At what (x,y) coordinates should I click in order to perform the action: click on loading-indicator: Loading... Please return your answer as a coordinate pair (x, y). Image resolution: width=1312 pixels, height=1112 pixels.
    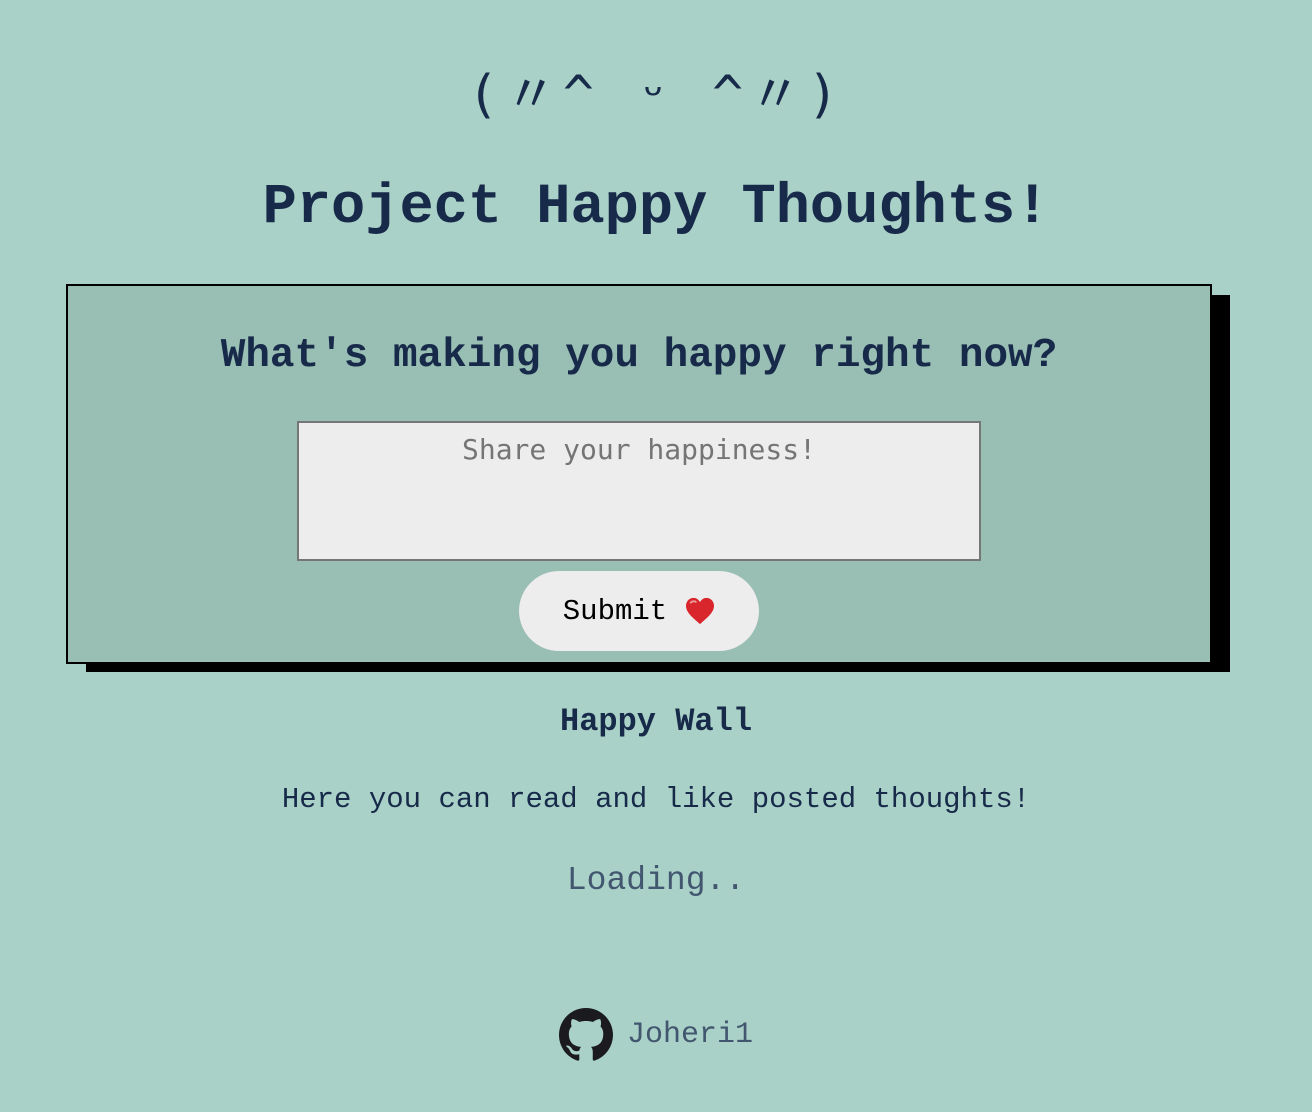
    Looking at the image, I should click on (656, 880).